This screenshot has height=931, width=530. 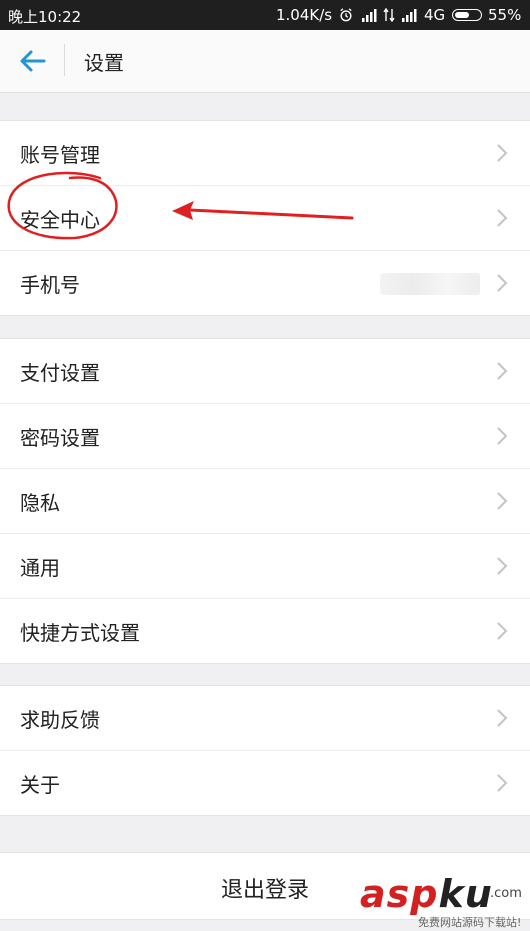 I want to click on header-divider, so click(x=64, y=60).